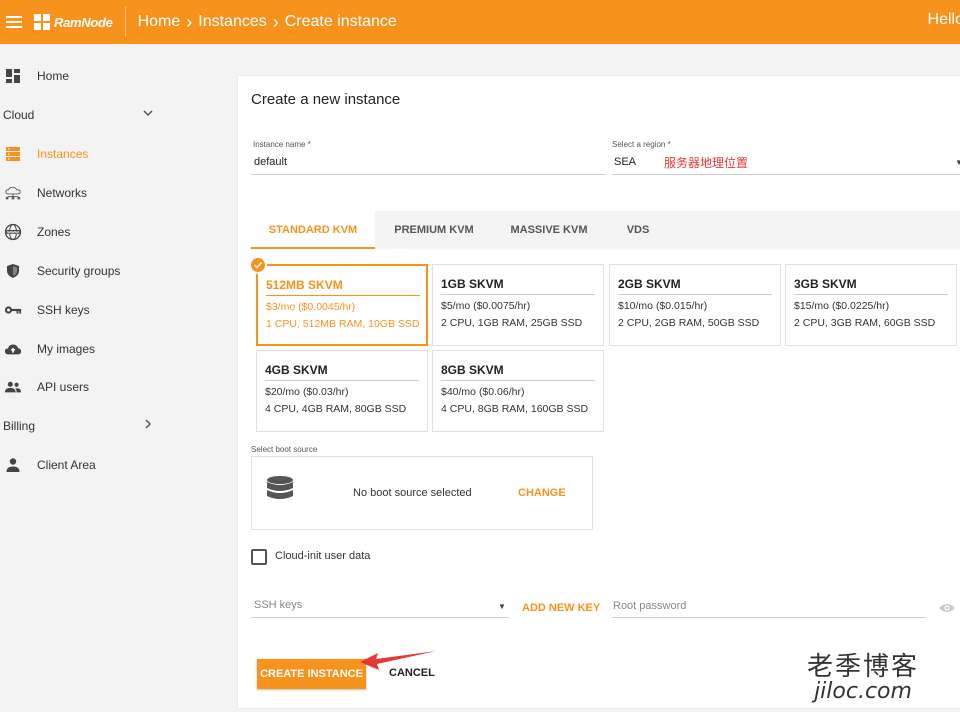  Describe the element at coordinates (13, 465) in the screenshot. I see `person-icon` at that location.